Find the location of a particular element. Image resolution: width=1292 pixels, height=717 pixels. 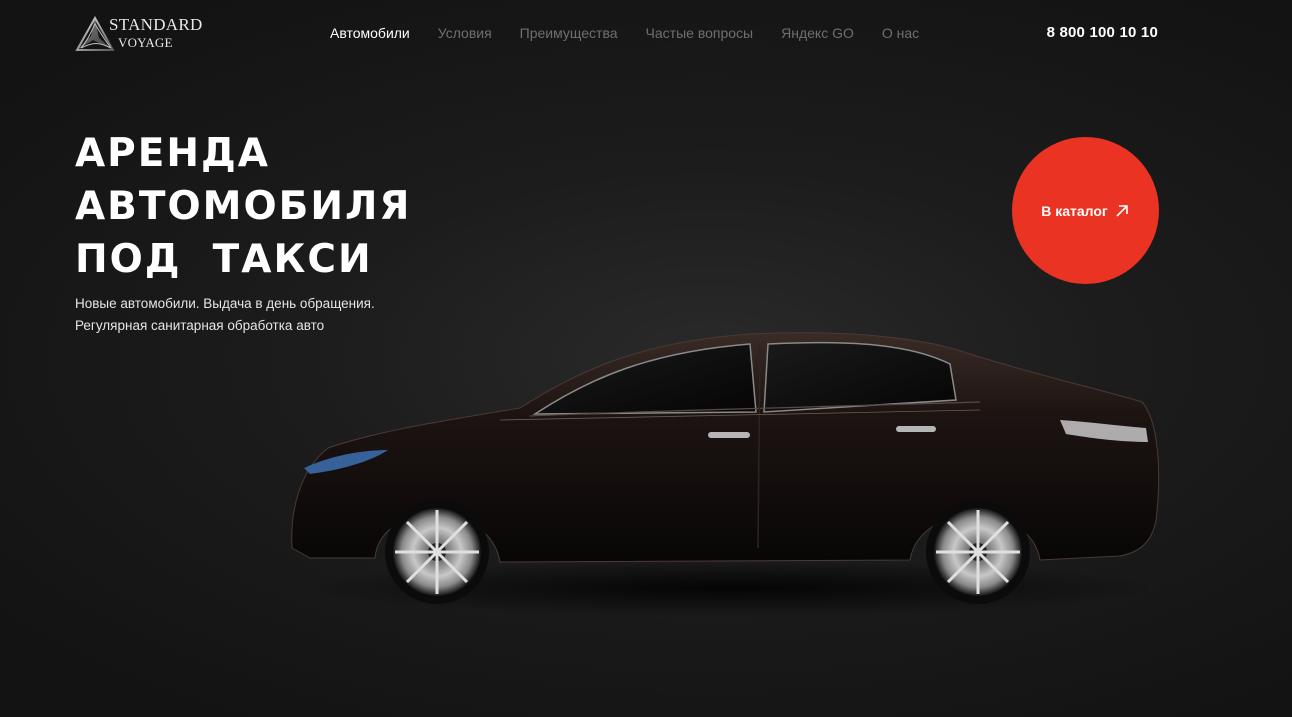

hero-title-line-2: АВТОМОБИЛЯ is located at coordinates (243, 206).